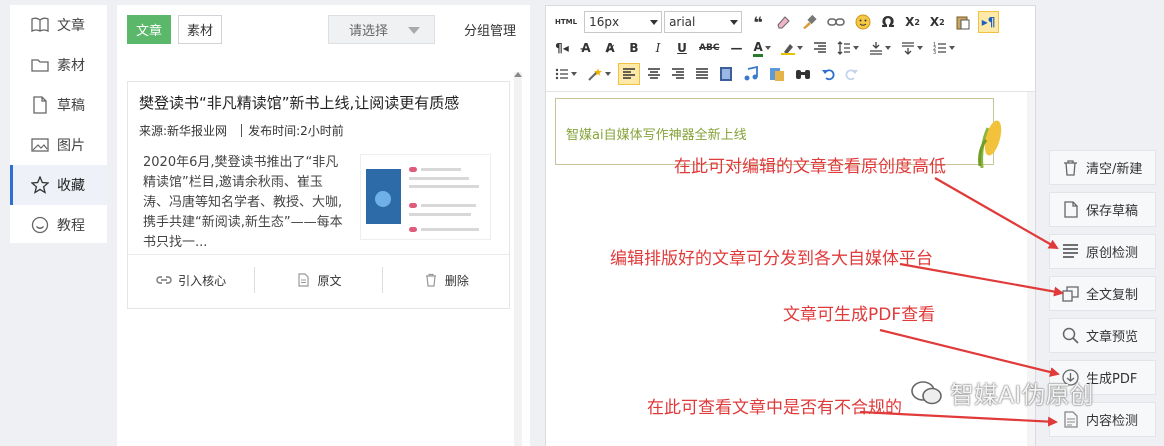 This screenshot has width=1164, height=446. What do you see at coordinates (926, 392) in the screenshot?
I see `wechat-icon` at bounding box center [926, 392].